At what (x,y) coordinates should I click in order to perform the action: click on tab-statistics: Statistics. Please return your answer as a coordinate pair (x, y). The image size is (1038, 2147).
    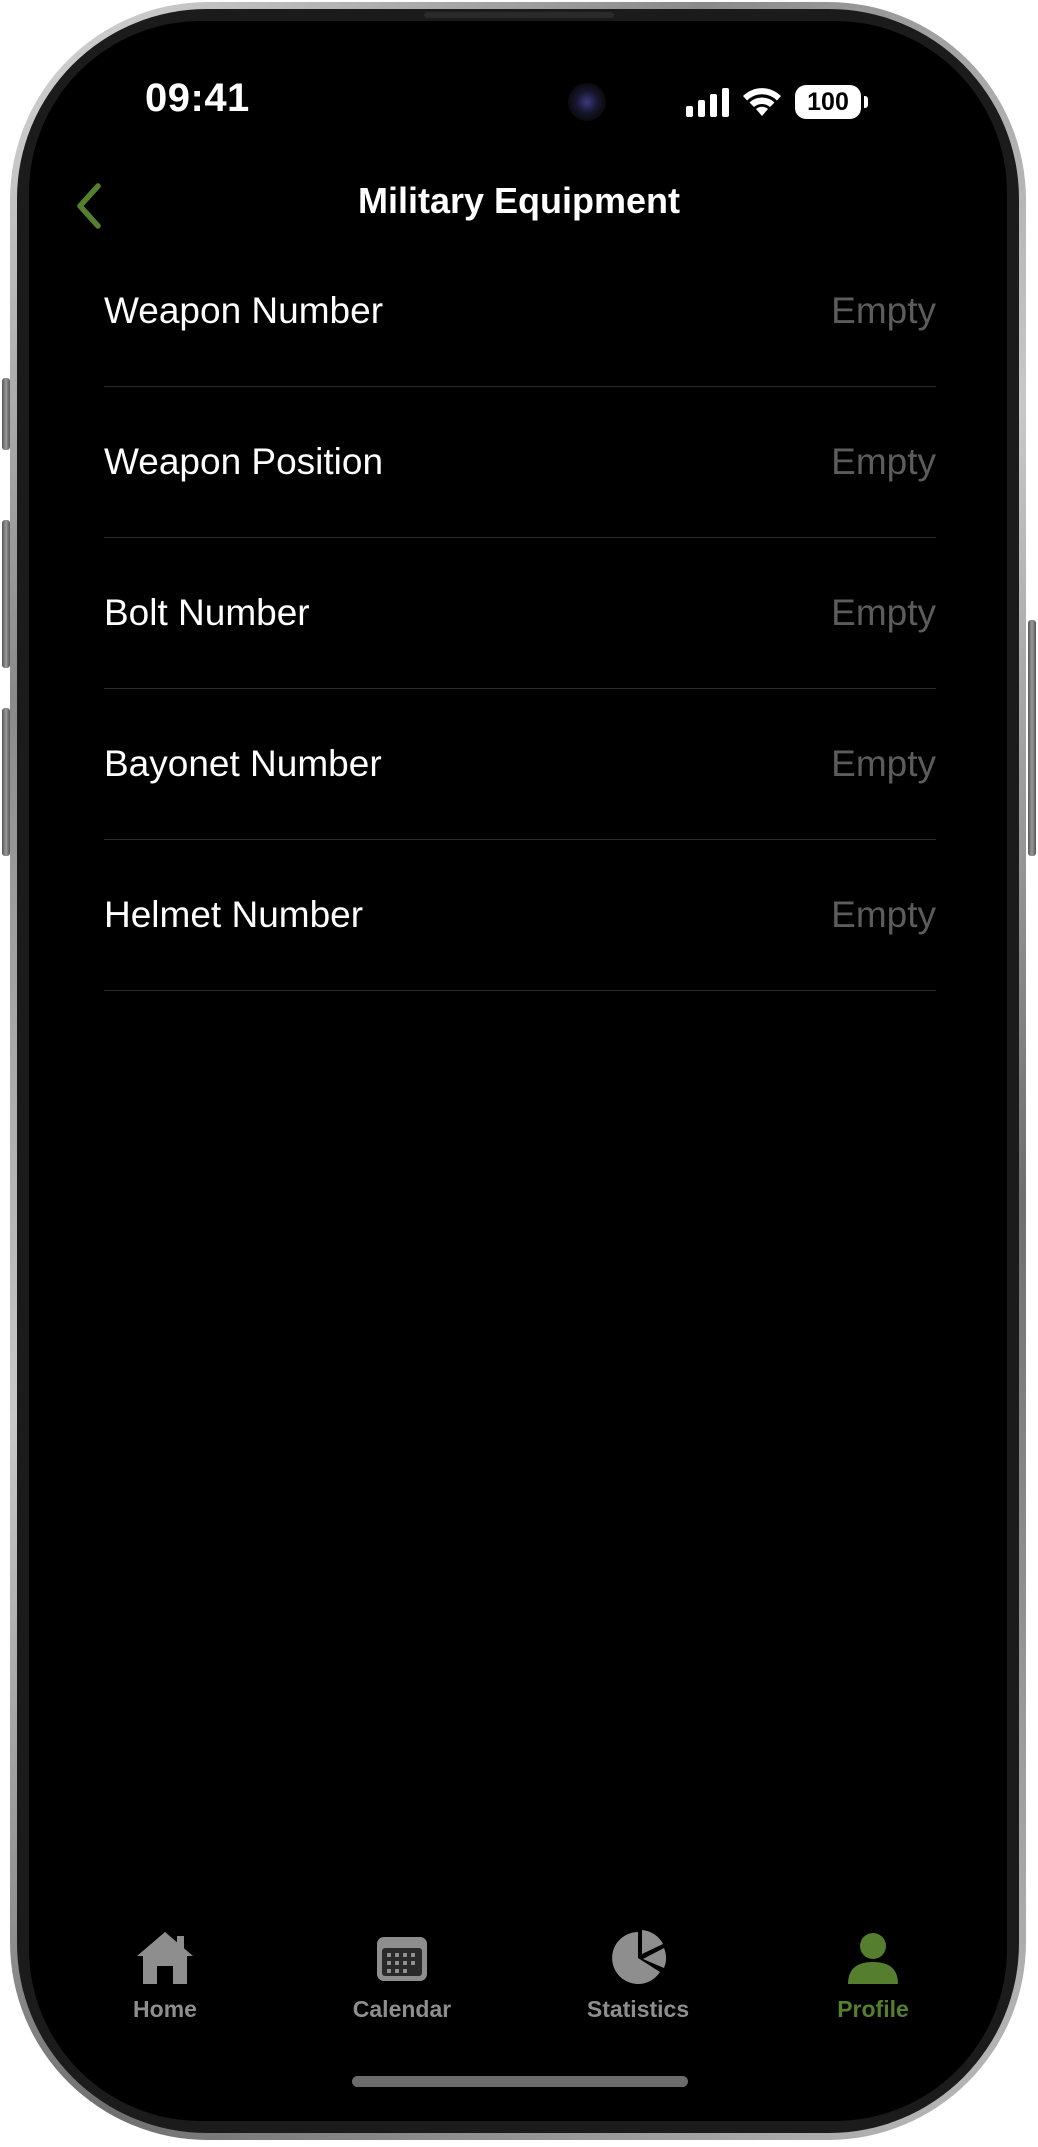
    Looking at the image, I should click on (638, 1975).